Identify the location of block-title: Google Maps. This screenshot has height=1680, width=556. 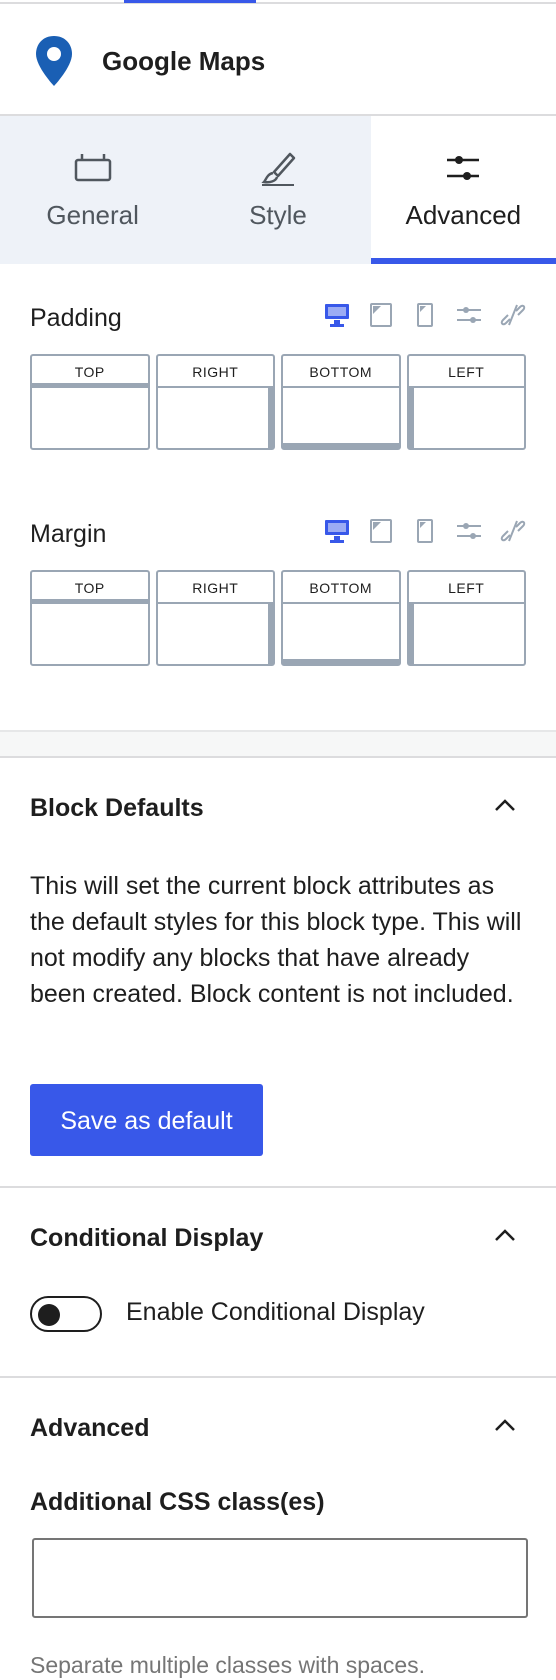
(184, 61).